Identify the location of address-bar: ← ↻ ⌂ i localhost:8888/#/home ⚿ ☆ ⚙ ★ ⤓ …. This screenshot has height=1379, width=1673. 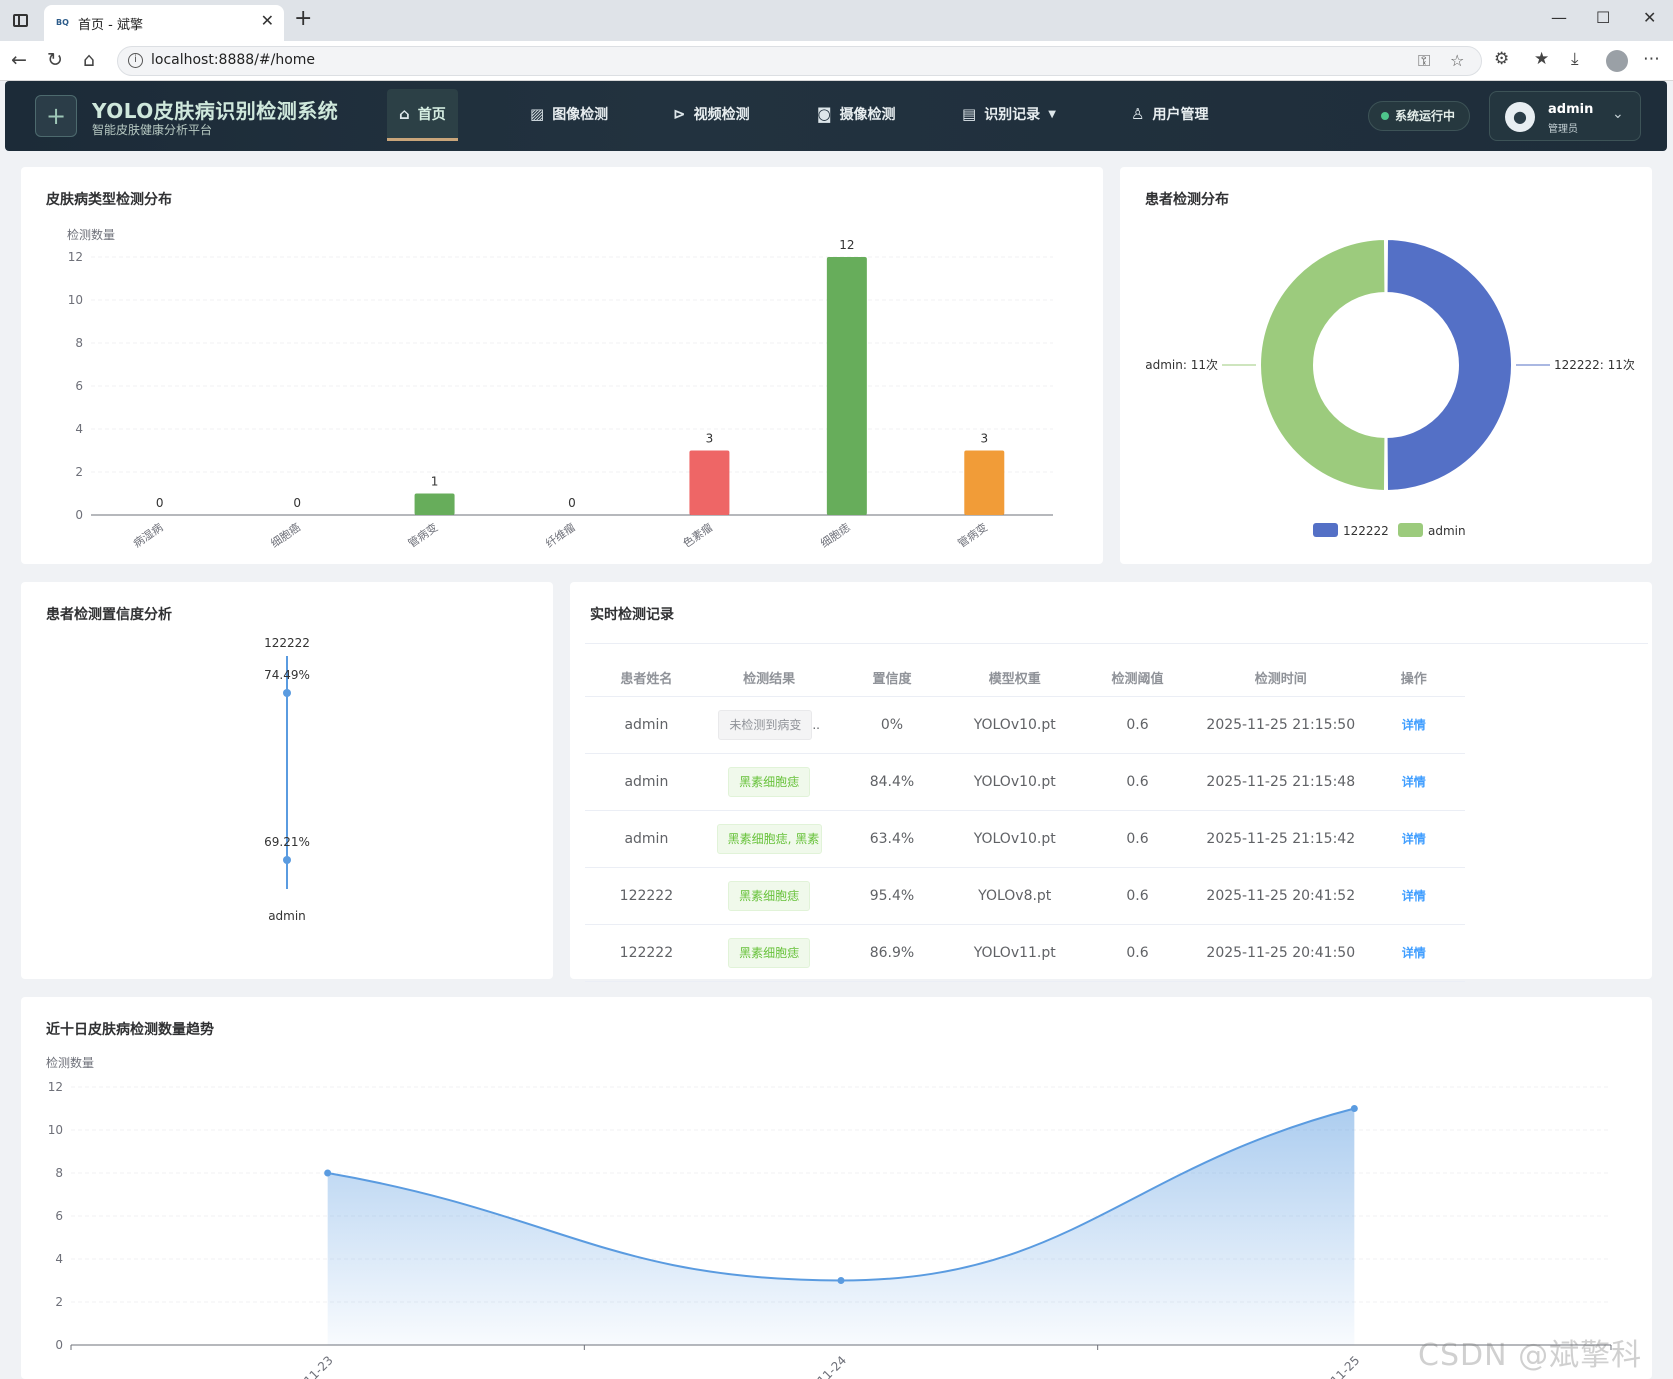
(836, 61).